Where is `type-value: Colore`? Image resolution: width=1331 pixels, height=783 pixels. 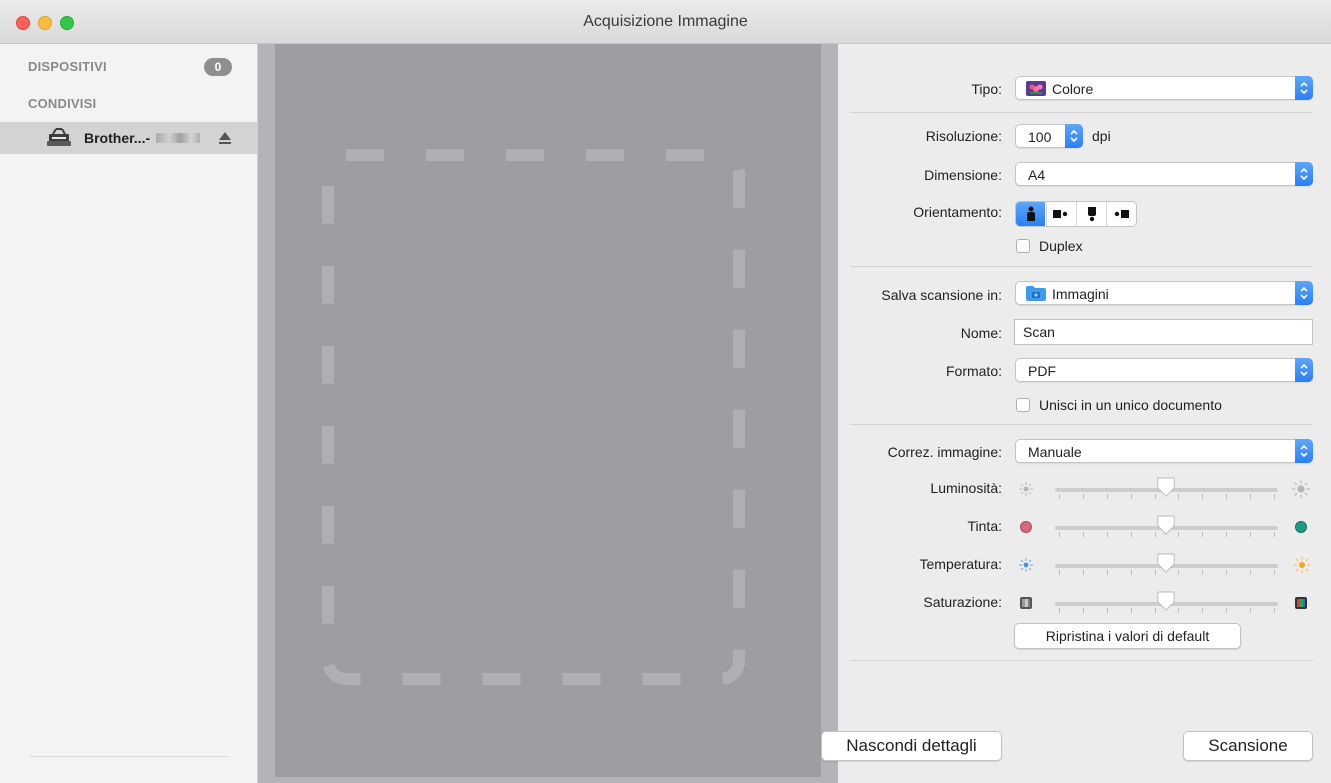
type-value: Colore is located at coordinates (1073, 89).